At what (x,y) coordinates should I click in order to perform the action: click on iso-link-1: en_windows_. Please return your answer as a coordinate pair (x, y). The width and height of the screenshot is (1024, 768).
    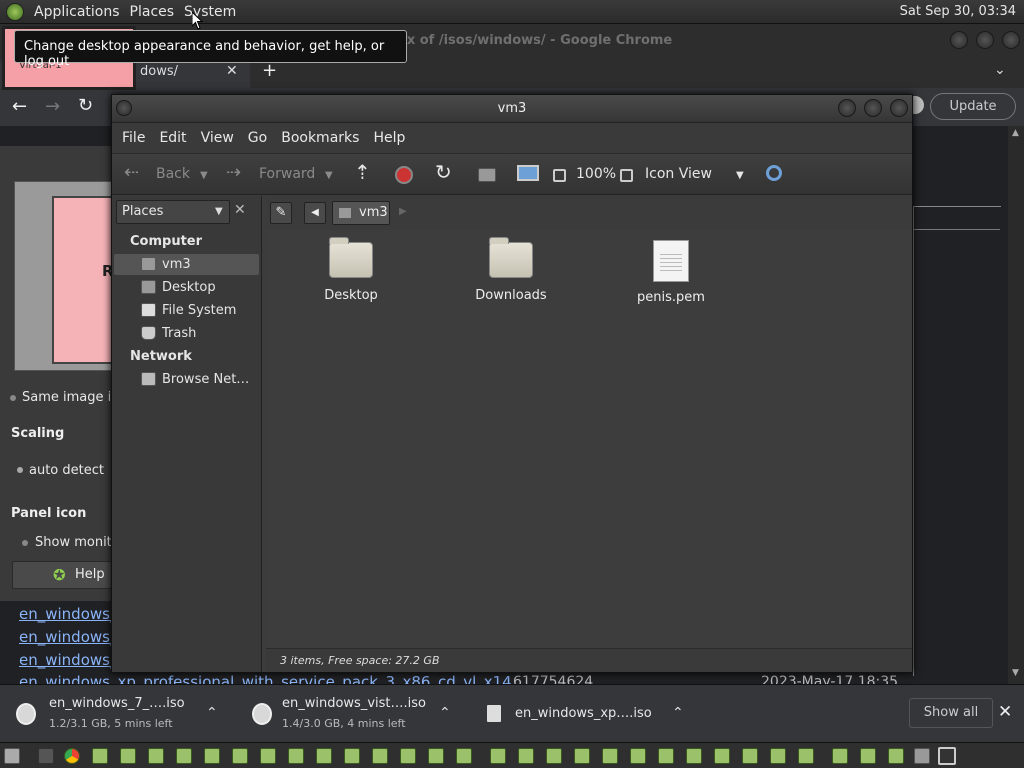
    Looking at the image, I should click on (68, 614).